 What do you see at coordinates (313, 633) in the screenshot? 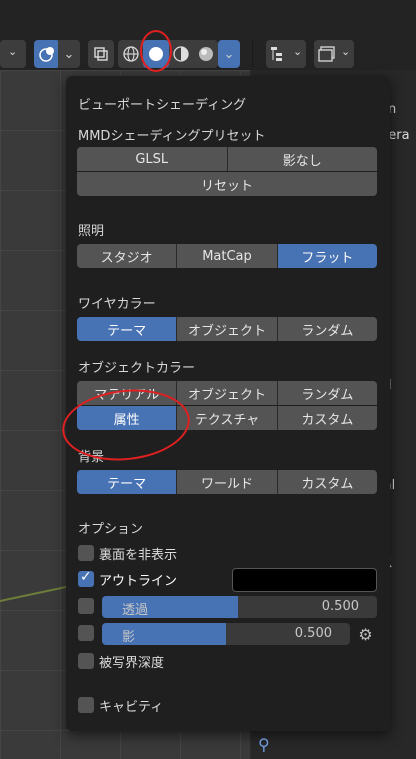
I see `shadow-value: 0.500` at bounding box center [313, 633].